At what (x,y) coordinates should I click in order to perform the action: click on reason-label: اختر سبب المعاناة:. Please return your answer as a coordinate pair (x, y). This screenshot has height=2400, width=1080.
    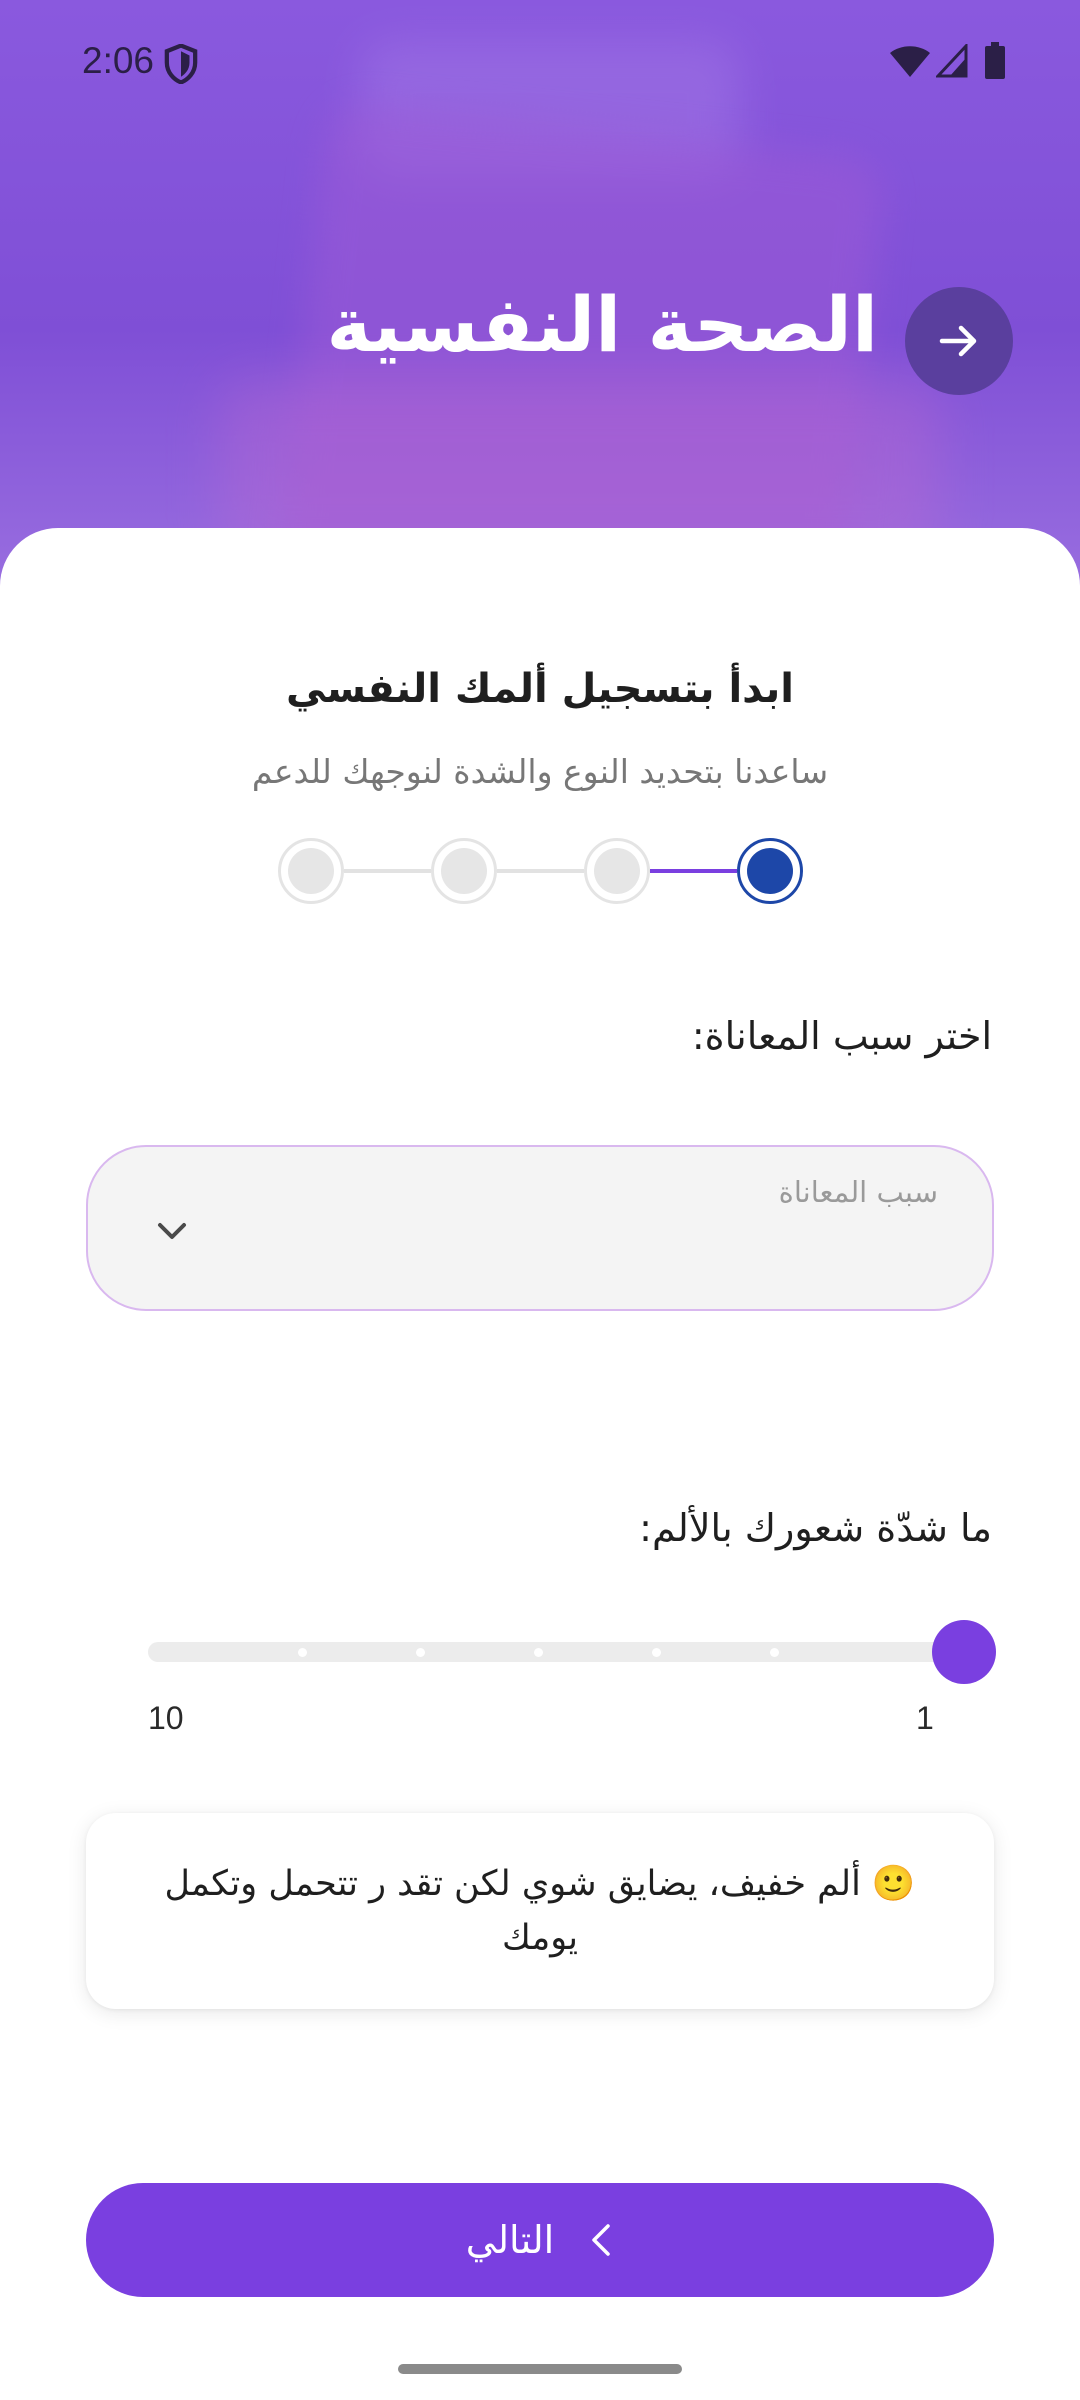
    Looking at the image, I should click on (841, 1036).